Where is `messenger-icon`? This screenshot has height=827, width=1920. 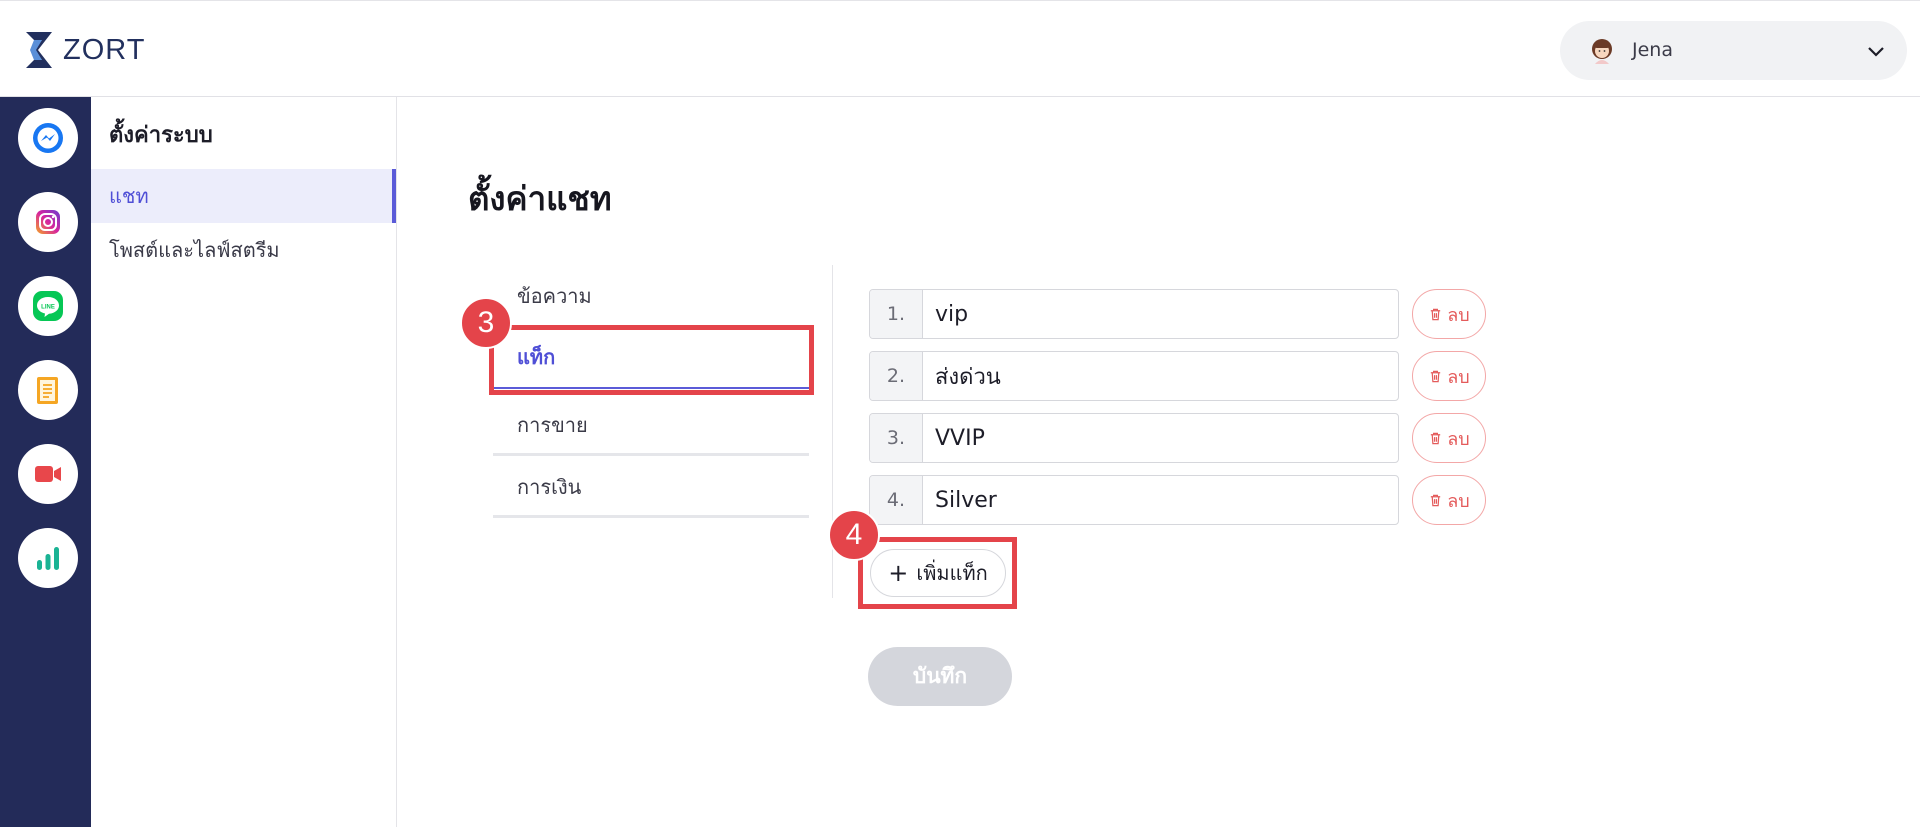 messenger-icon is located at coordinates (48, 138).